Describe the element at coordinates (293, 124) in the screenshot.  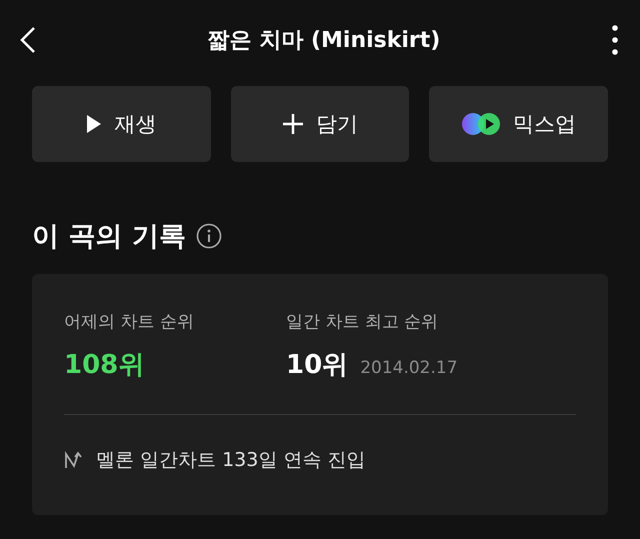
I see `plus-icon` at that location.